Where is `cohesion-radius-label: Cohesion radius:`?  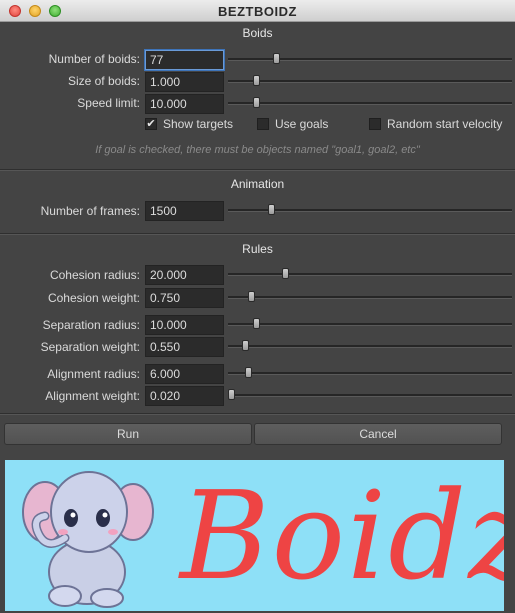
cohesion-radius-label: Cohesion radius: is located at coordinates (94, 275).